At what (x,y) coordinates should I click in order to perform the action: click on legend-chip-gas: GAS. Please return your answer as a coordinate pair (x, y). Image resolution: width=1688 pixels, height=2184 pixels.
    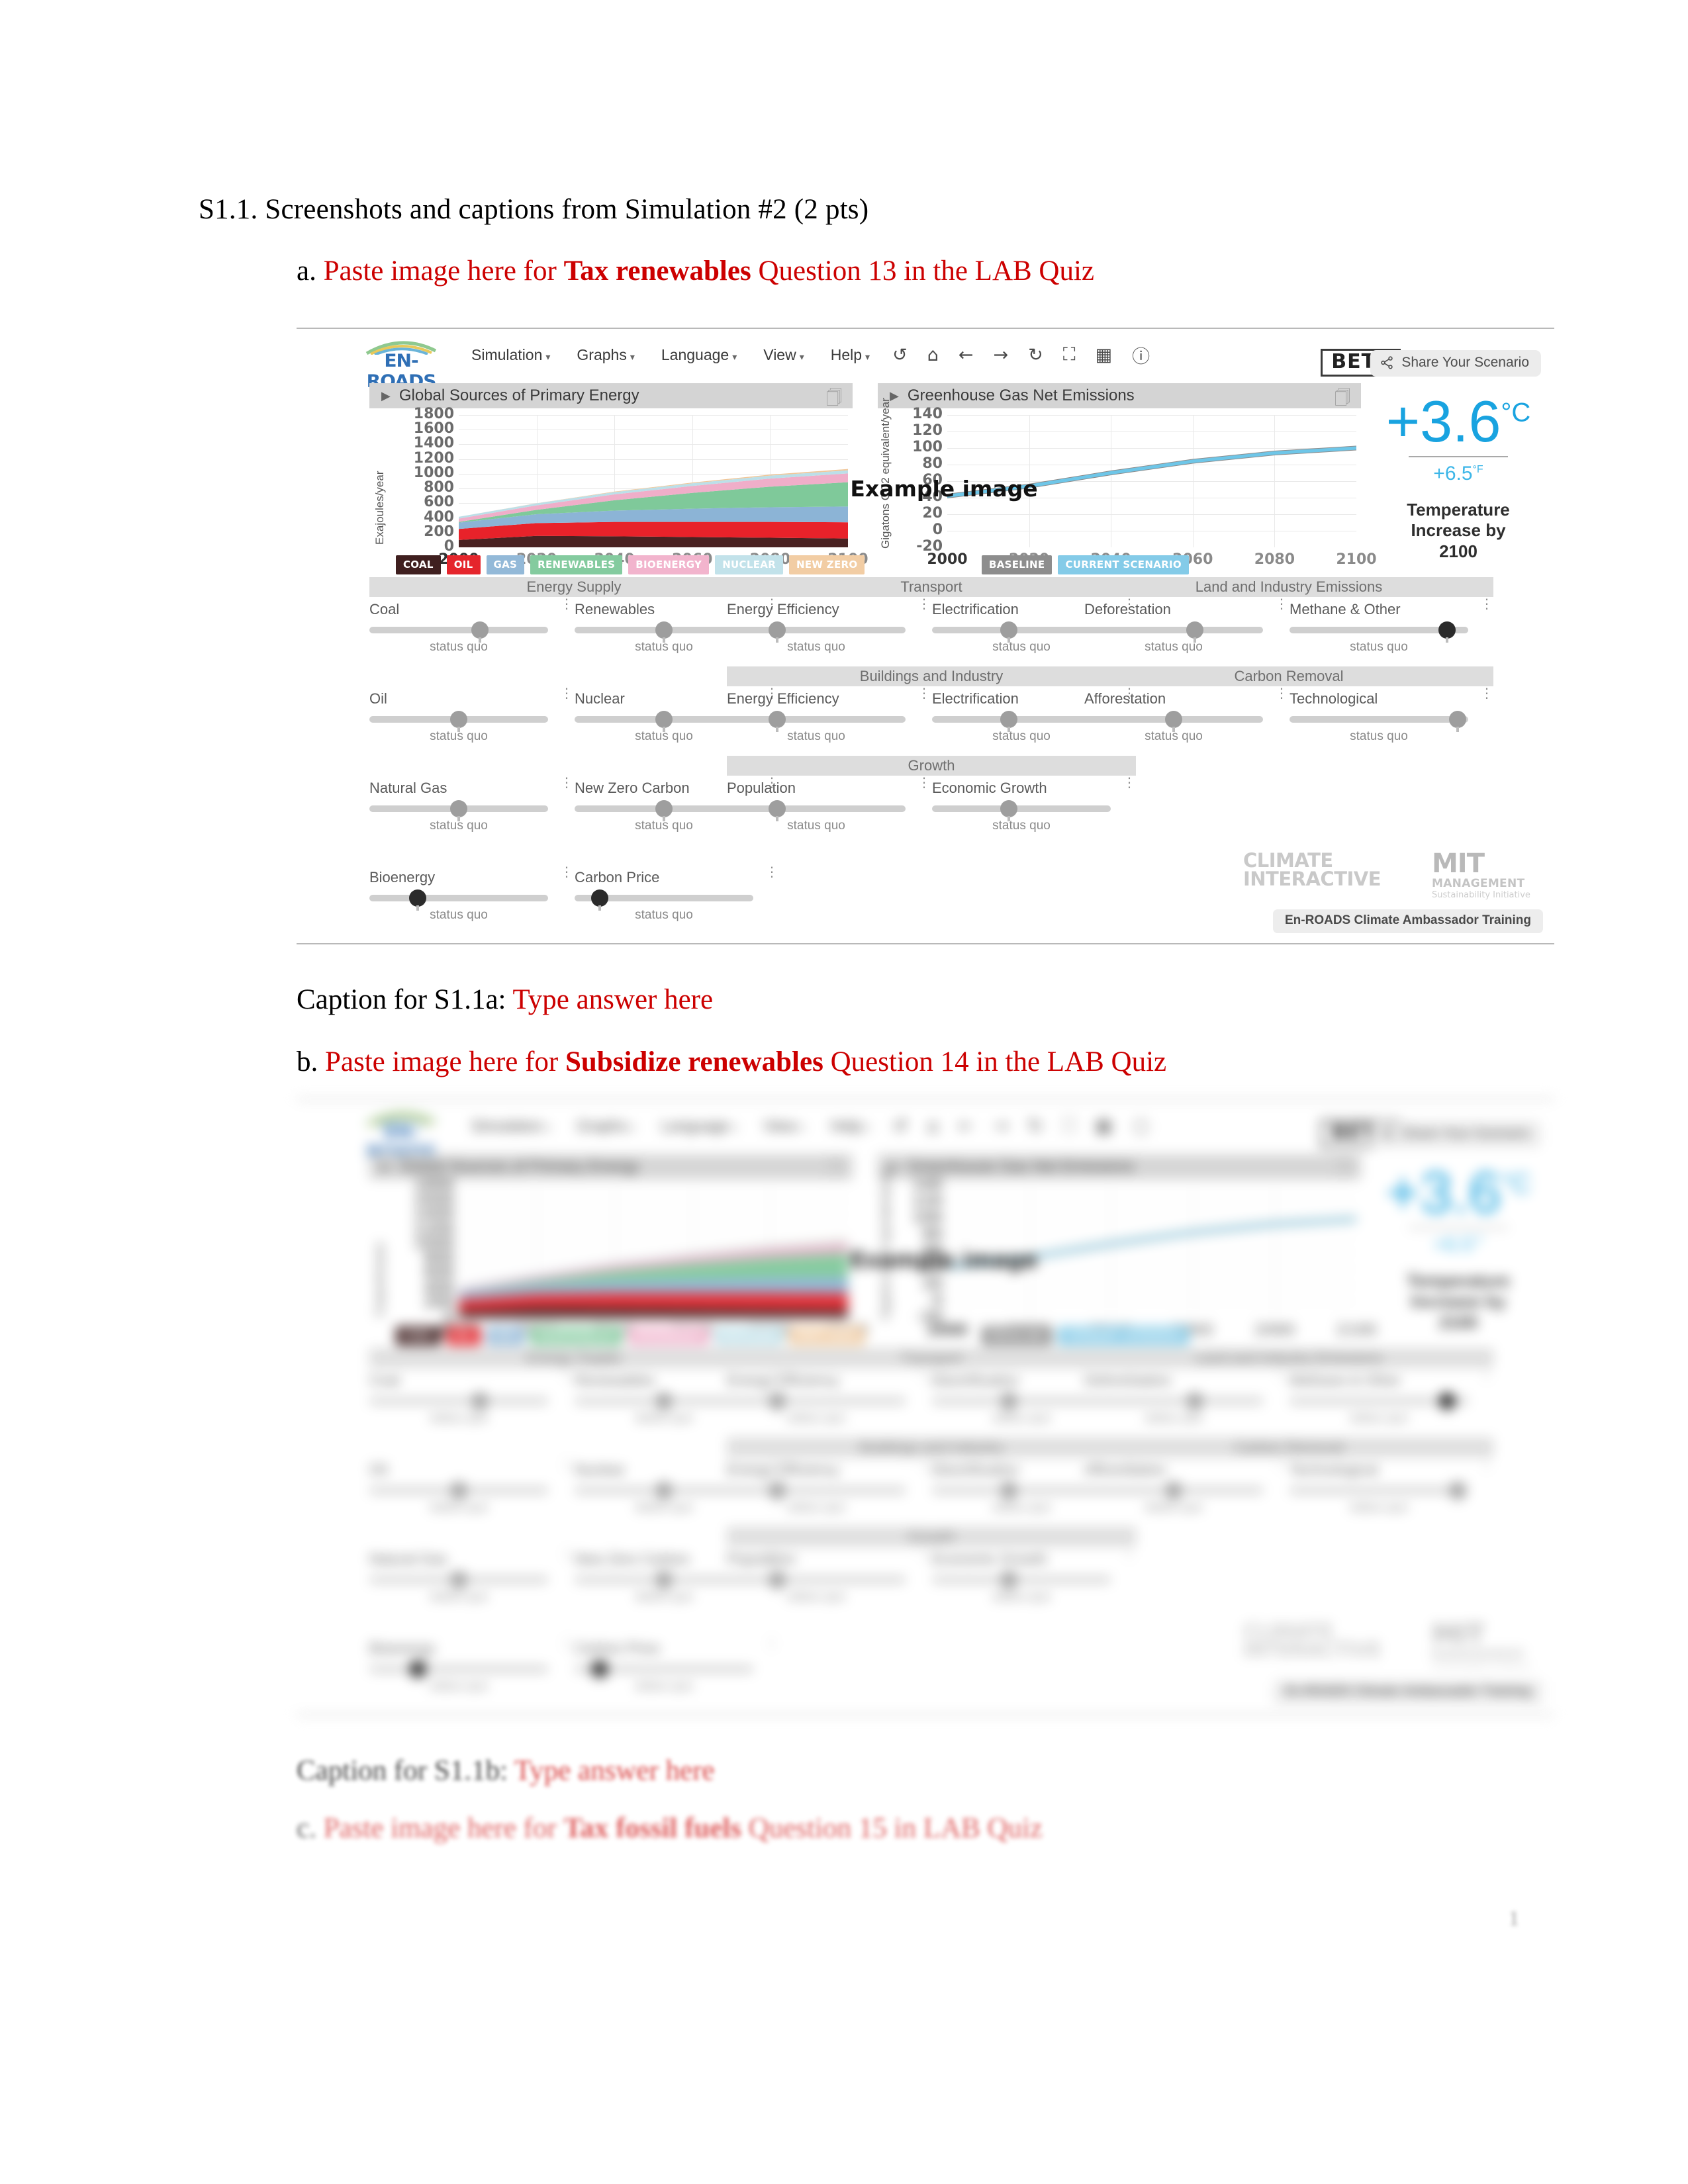
    Looking at the image, I should click on (505, 564).